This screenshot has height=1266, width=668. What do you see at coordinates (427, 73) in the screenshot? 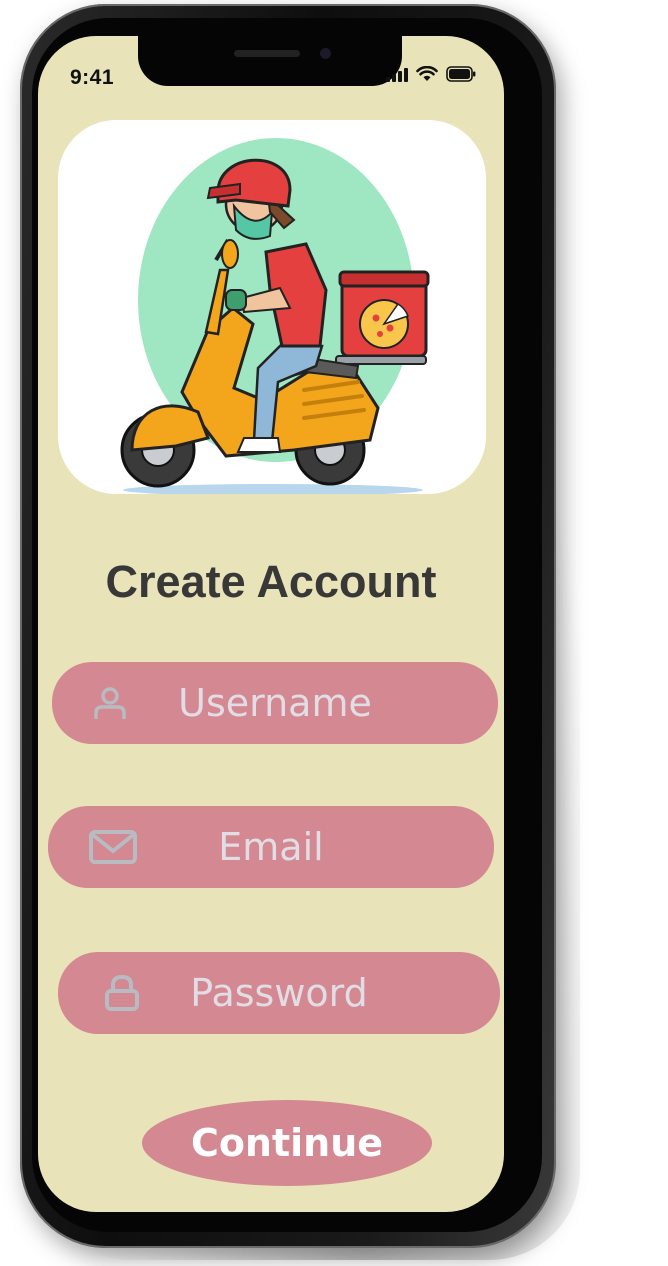
I see `wifi-icon` at bounding box center [427, 73].